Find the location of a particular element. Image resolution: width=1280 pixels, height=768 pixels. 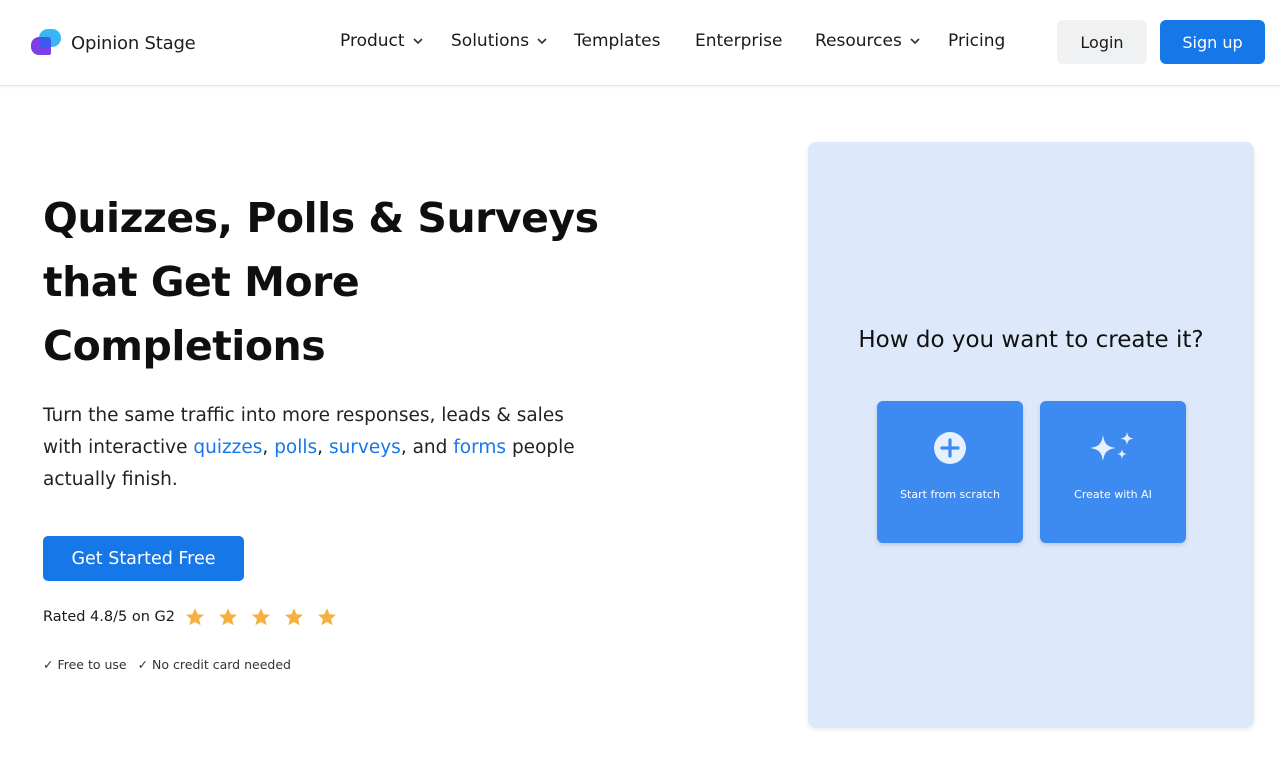

nav-item-label: Solutions is located at coordinates (490, 41).